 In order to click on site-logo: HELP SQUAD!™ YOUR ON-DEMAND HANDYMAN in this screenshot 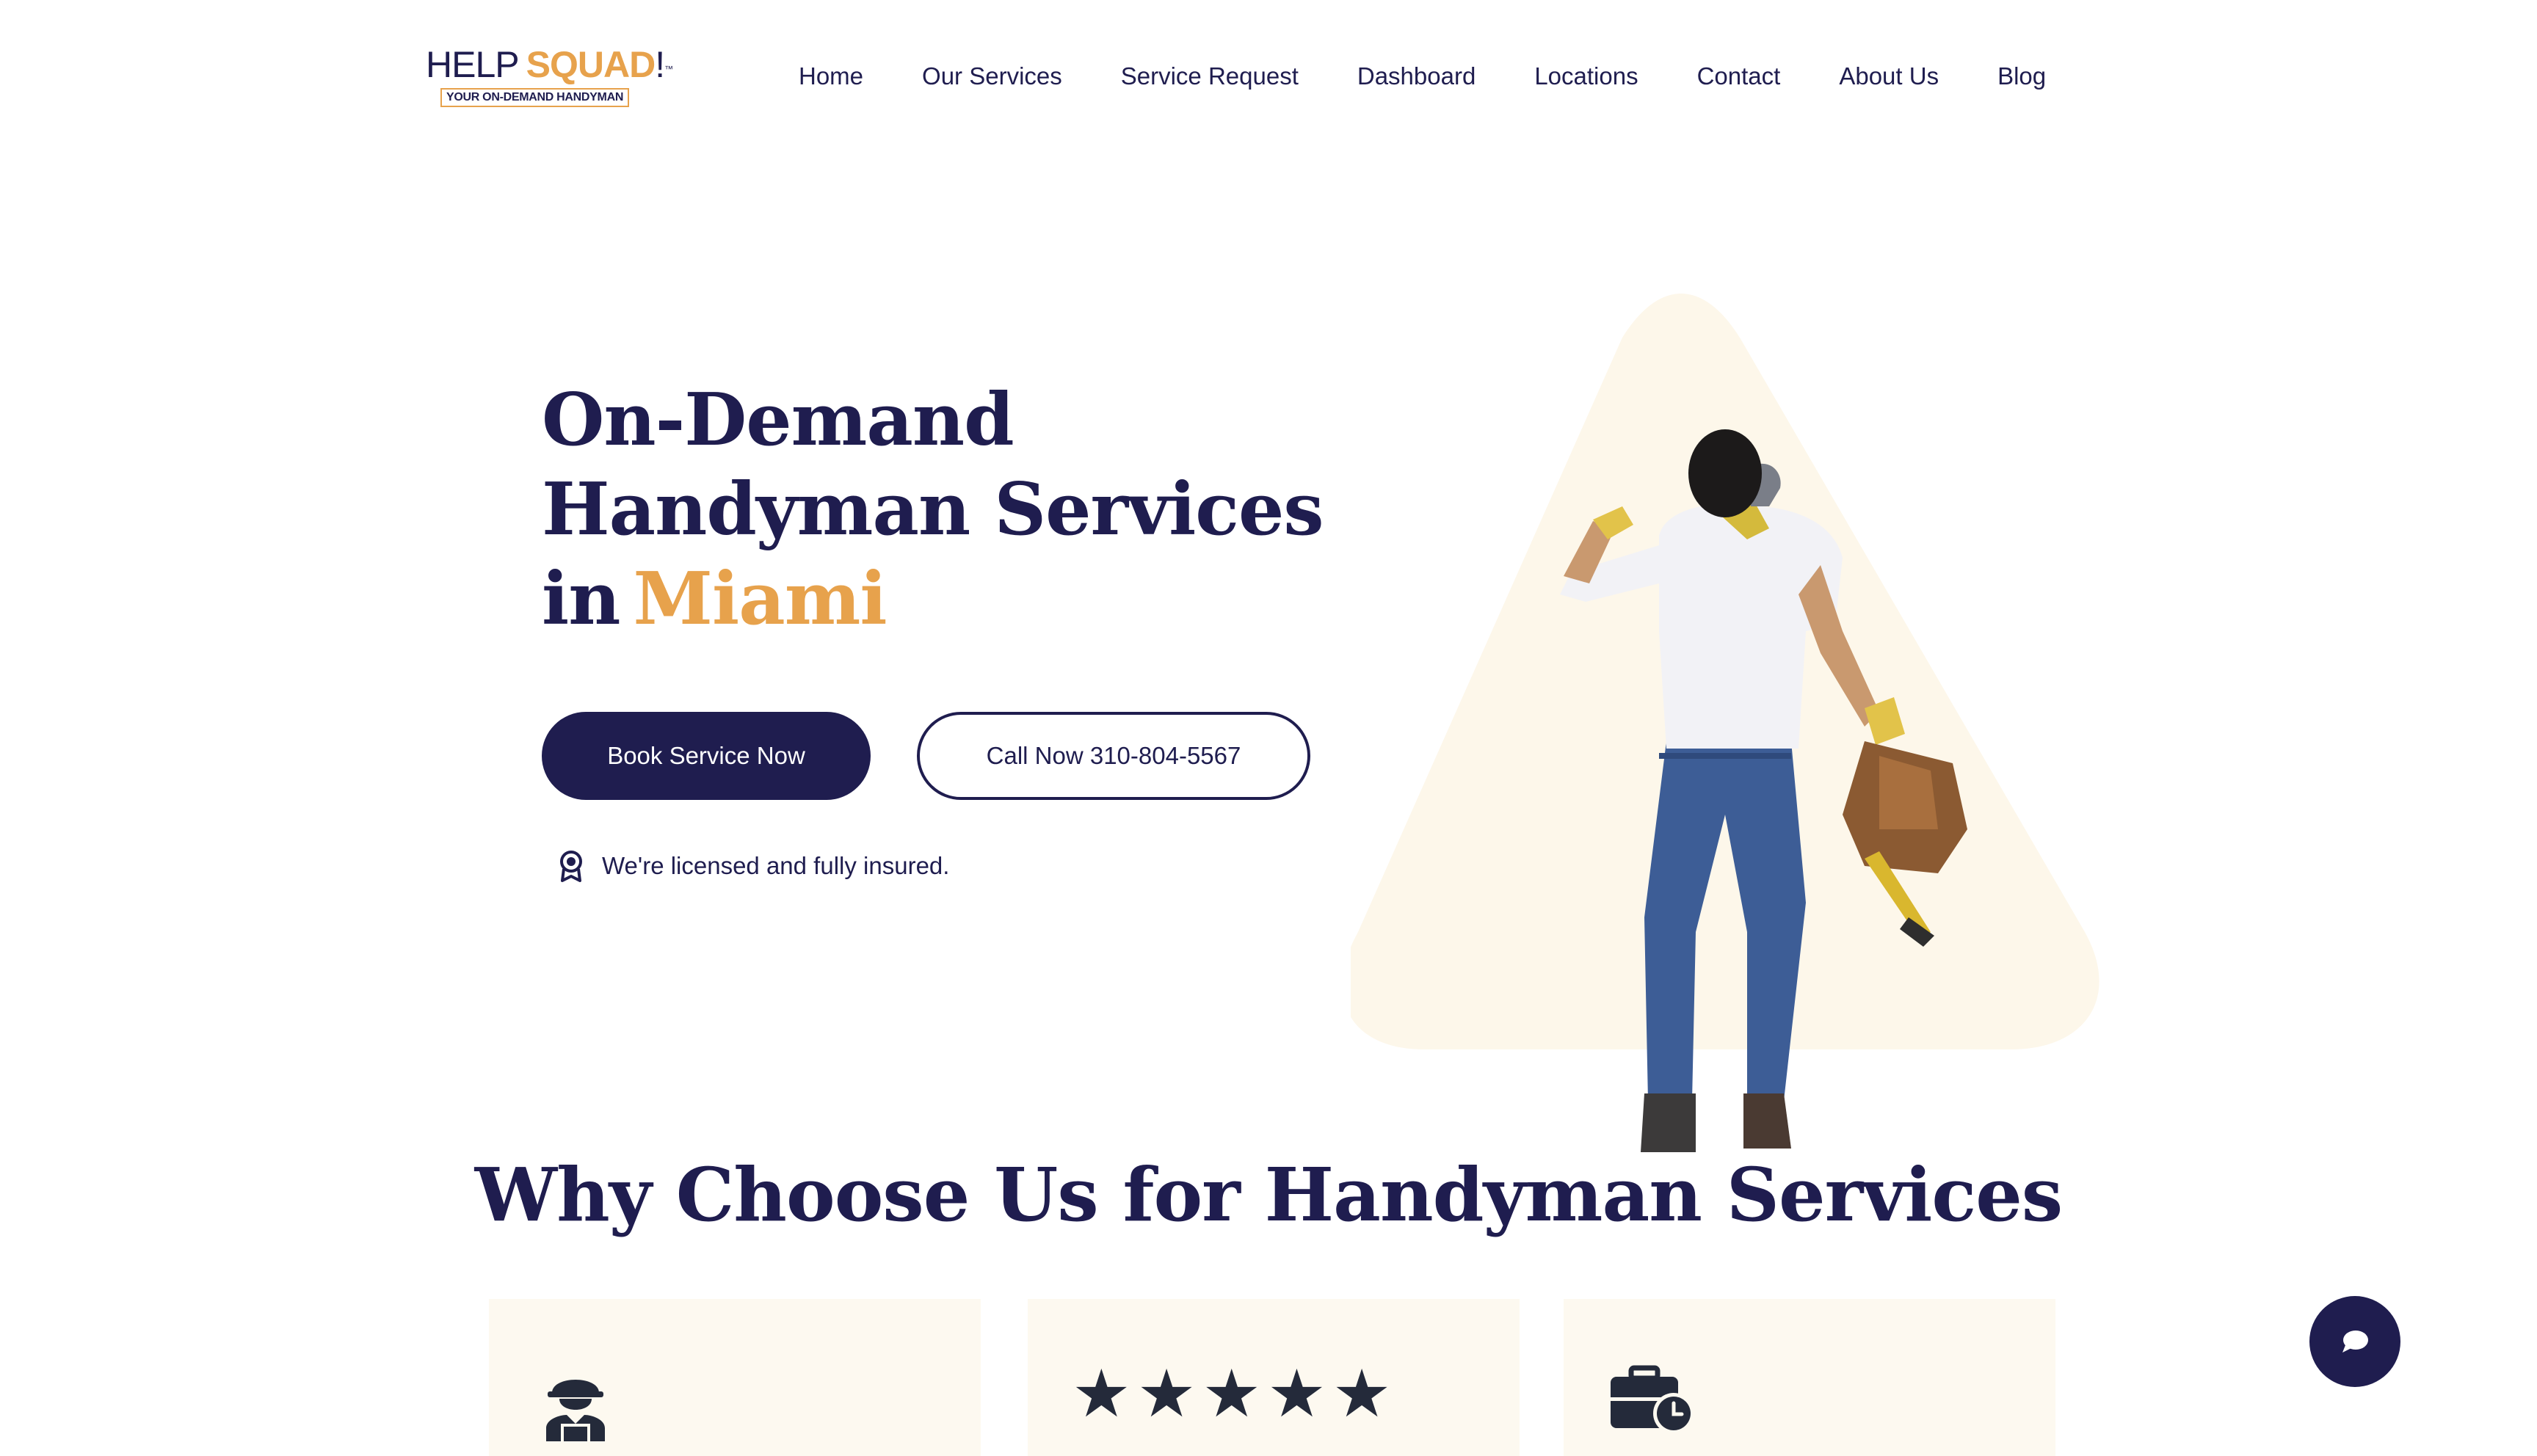, I will do `click(550, 77)`.